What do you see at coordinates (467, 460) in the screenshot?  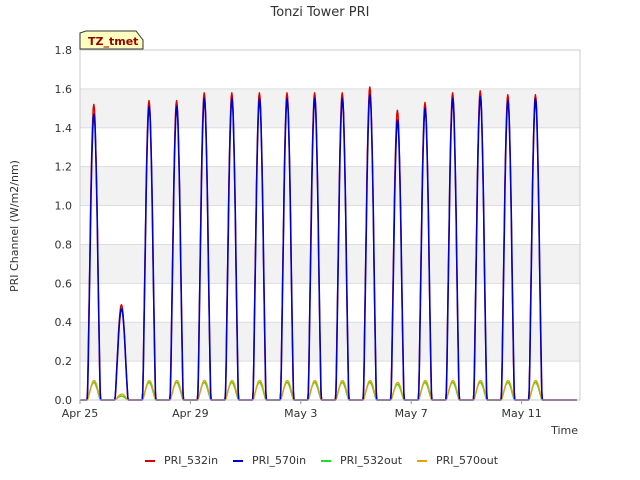 I see `legend-label: PRI_570out` at bounding box center [467, 460].